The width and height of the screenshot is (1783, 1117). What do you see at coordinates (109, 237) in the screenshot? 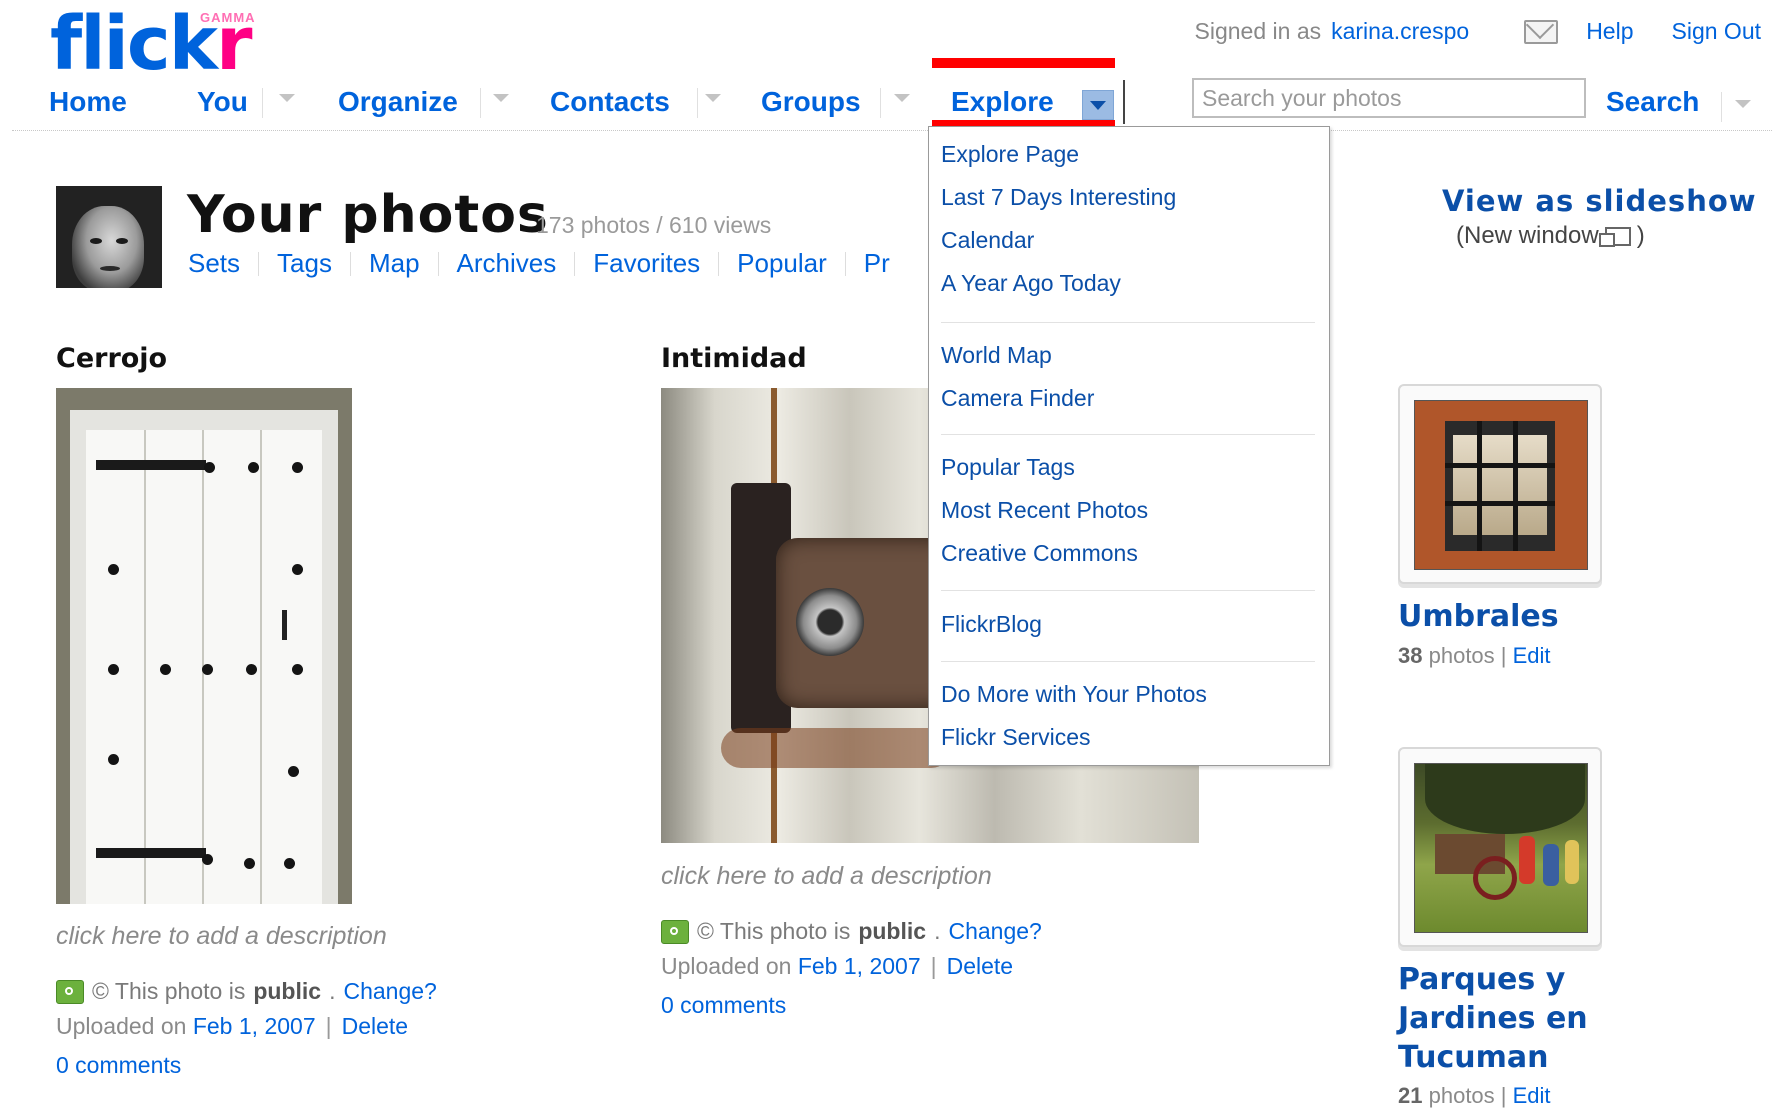
I see `avatar` at bounding box center [109, 237].